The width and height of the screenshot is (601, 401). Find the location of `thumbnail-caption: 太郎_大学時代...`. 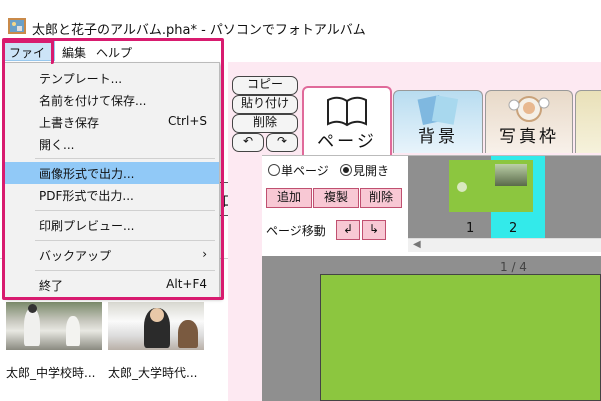

thumbnail-caption: 太郎_大学時代... is located at coordinates (153, 373).